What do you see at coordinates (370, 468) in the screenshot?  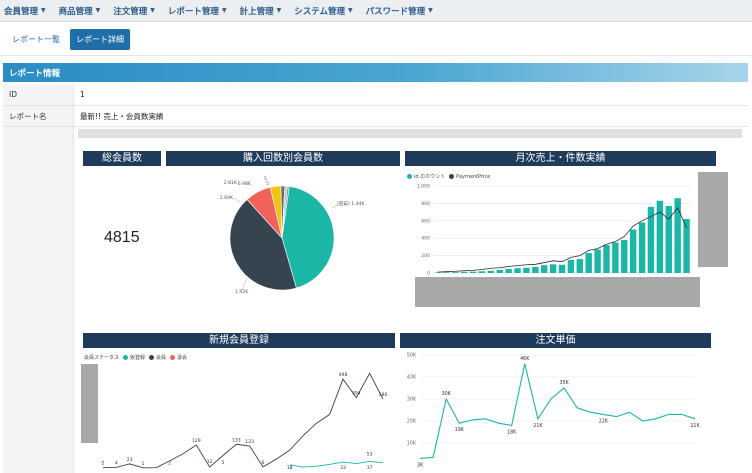 I see `data-label: 37` at bounding box center [370, 468].